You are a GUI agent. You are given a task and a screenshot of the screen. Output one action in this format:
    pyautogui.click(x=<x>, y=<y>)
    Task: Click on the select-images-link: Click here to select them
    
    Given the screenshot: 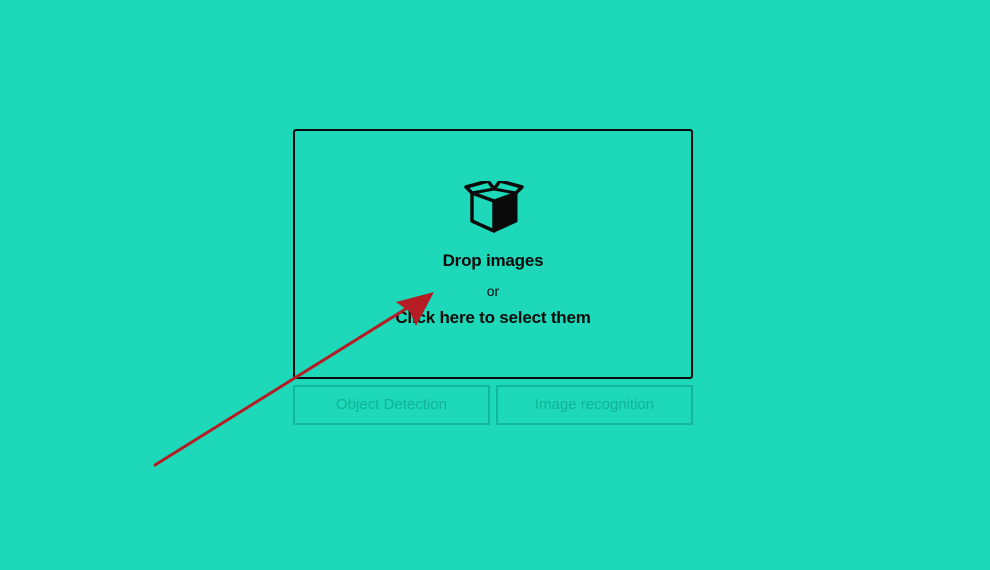 What is the action you would take?
    pyautogui.click(x=493, y=318)
    